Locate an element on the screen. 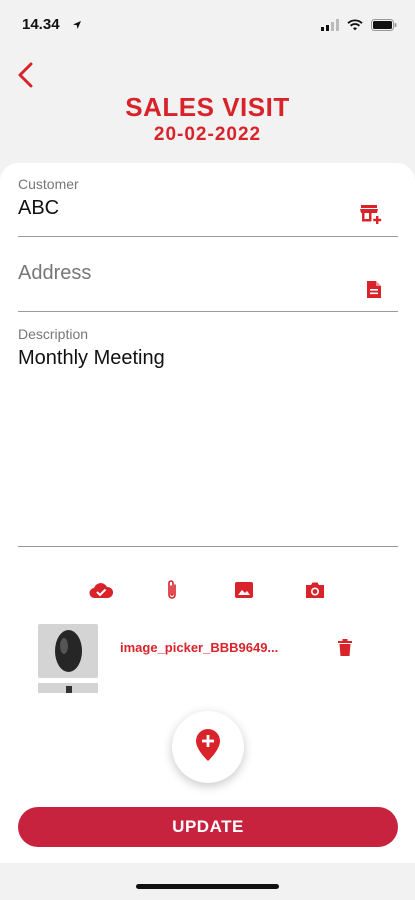 The image size is (415, 900). description-label: Description is located at coordinates (53, 334).